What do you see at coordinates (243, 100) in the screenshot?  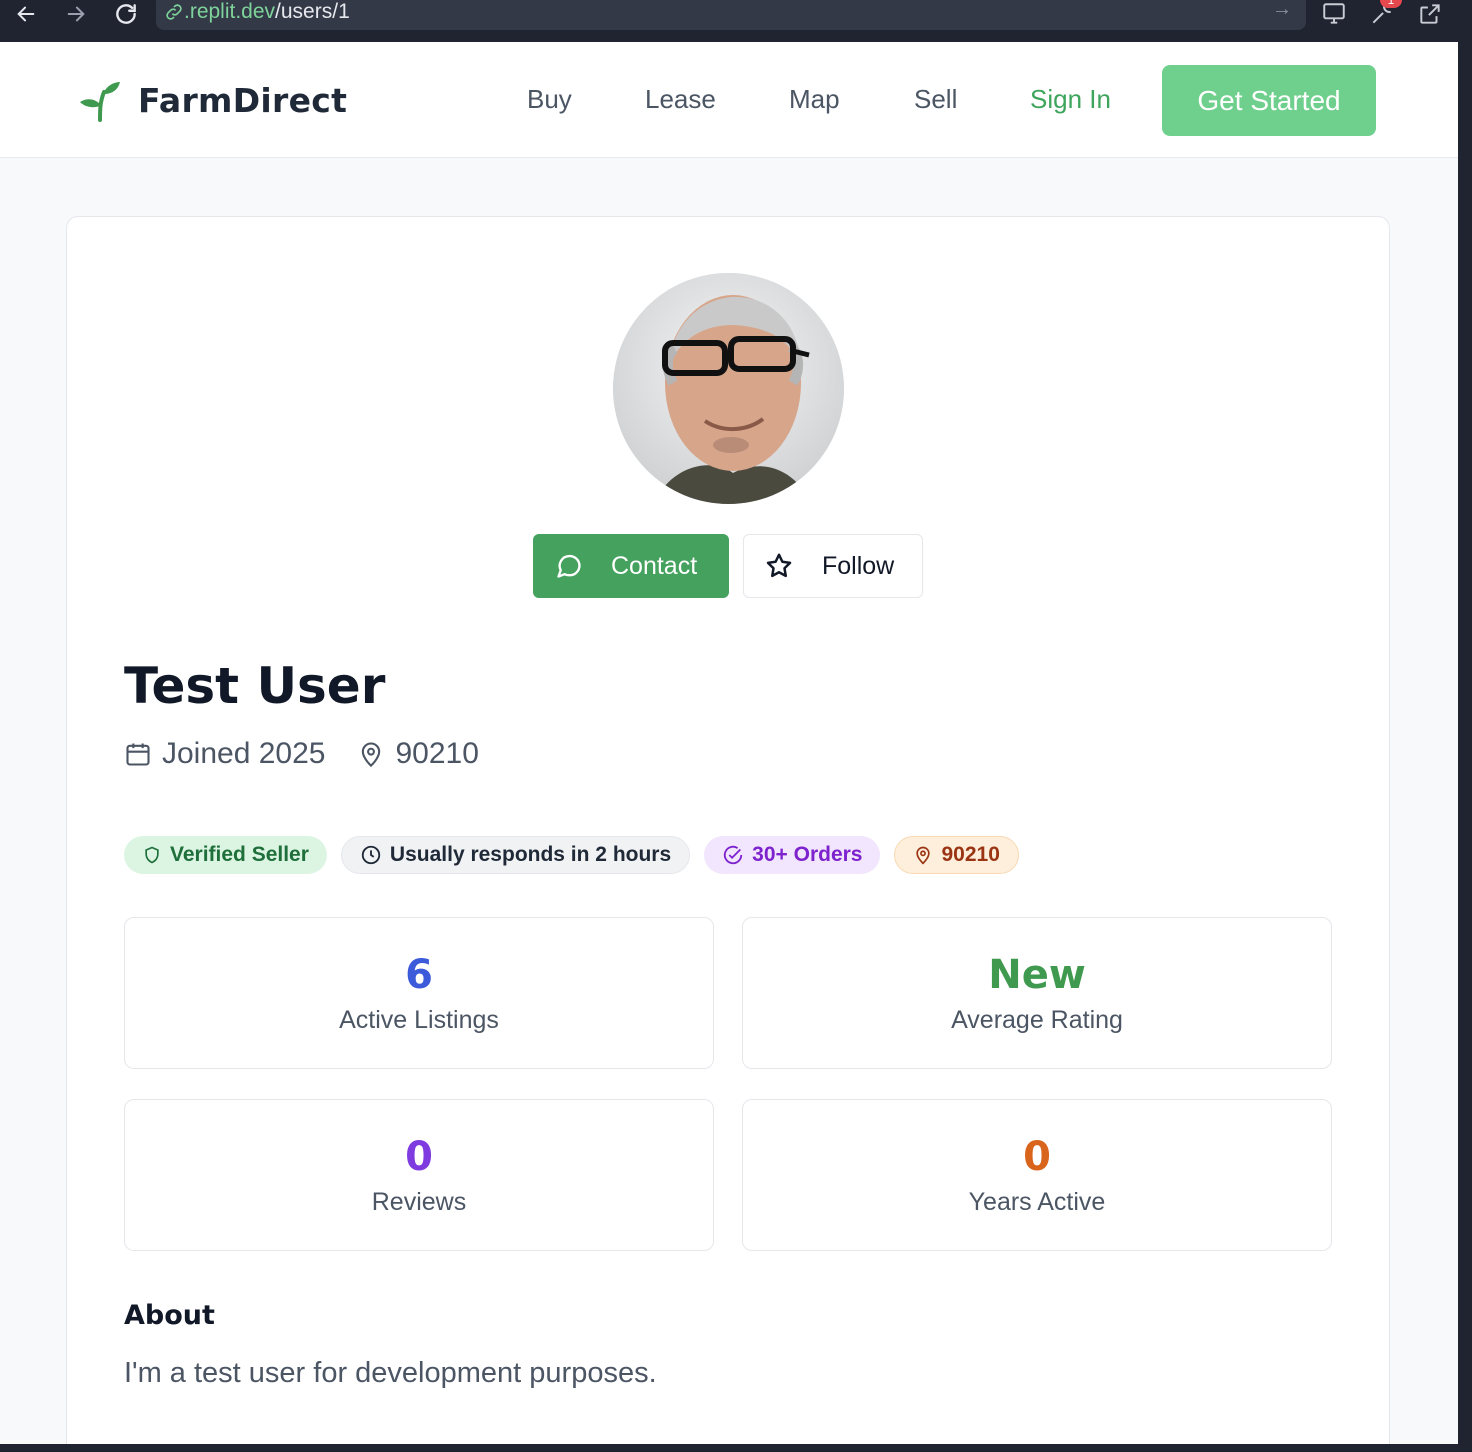 I see `brand-name: FarmDirect` at bounding box center [243, 100].